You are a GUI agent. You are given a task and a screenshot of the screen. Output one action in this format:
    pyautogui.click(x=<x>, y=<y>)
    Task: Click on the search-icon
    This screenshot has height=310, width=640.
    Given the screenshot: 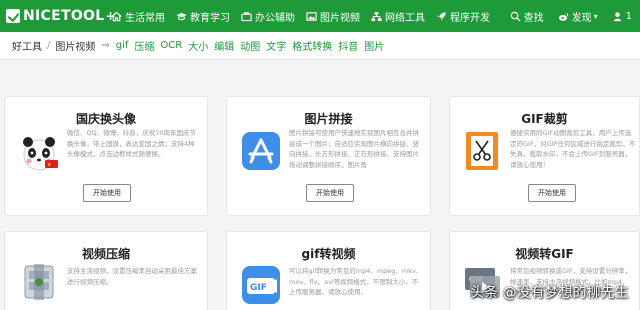 What is the action you would take?
    pyautogui.click(x=515, y=16)
    